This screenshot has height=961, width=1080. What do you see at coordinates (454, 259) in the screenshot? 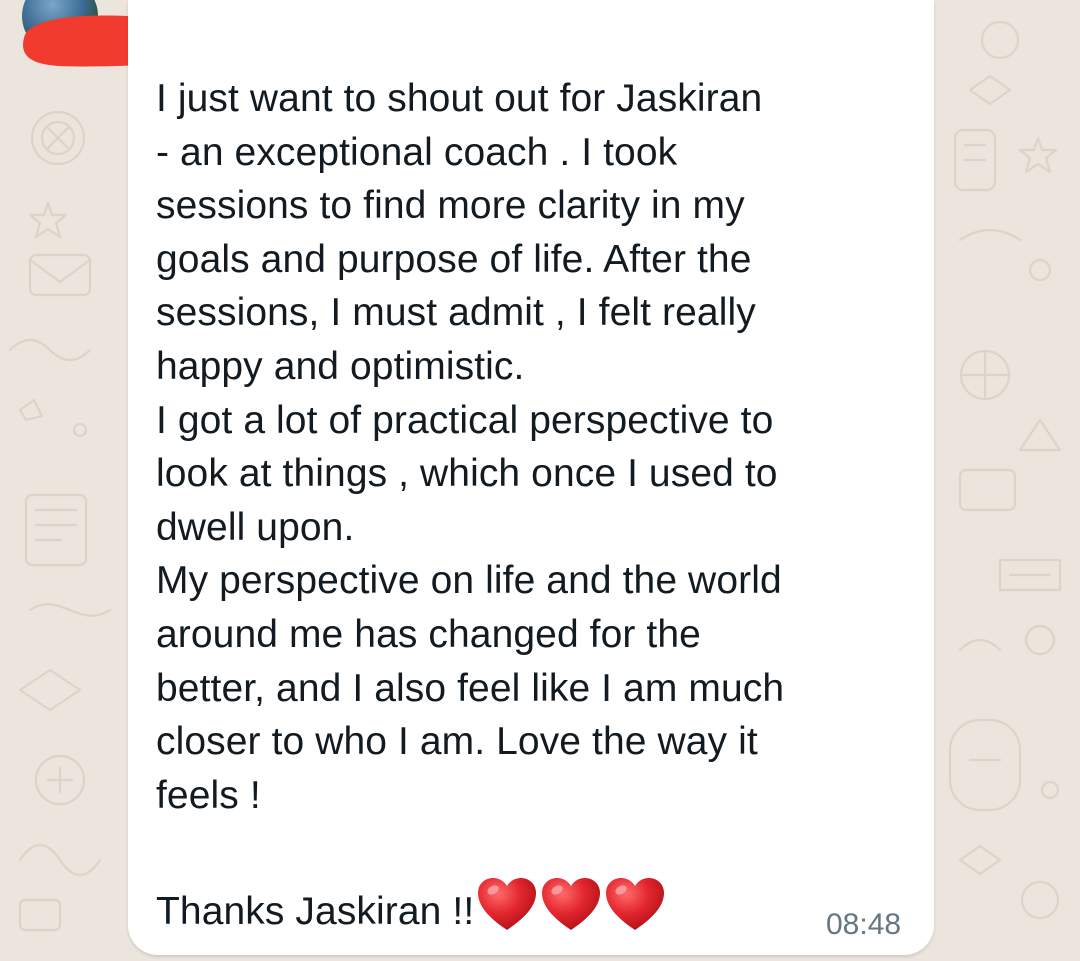
I see `message-line: goals and purpose of life. After the` at bounding box center [454, 259].